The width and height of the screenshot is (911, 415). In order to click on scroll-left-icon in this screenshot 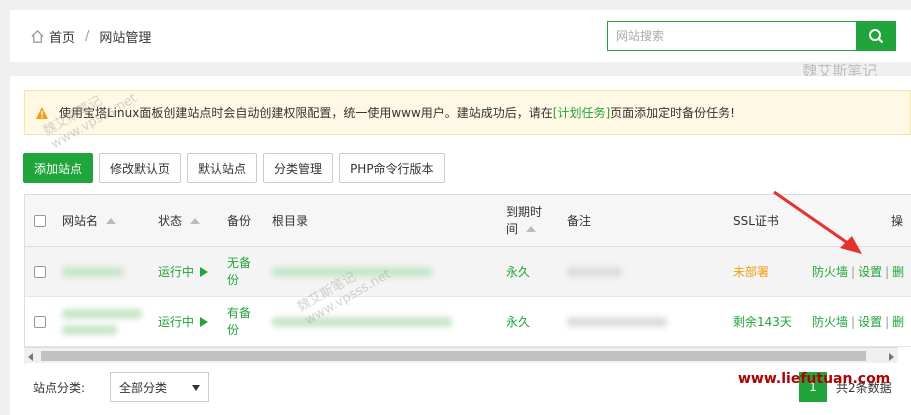, I will do `click(30, 357)`.